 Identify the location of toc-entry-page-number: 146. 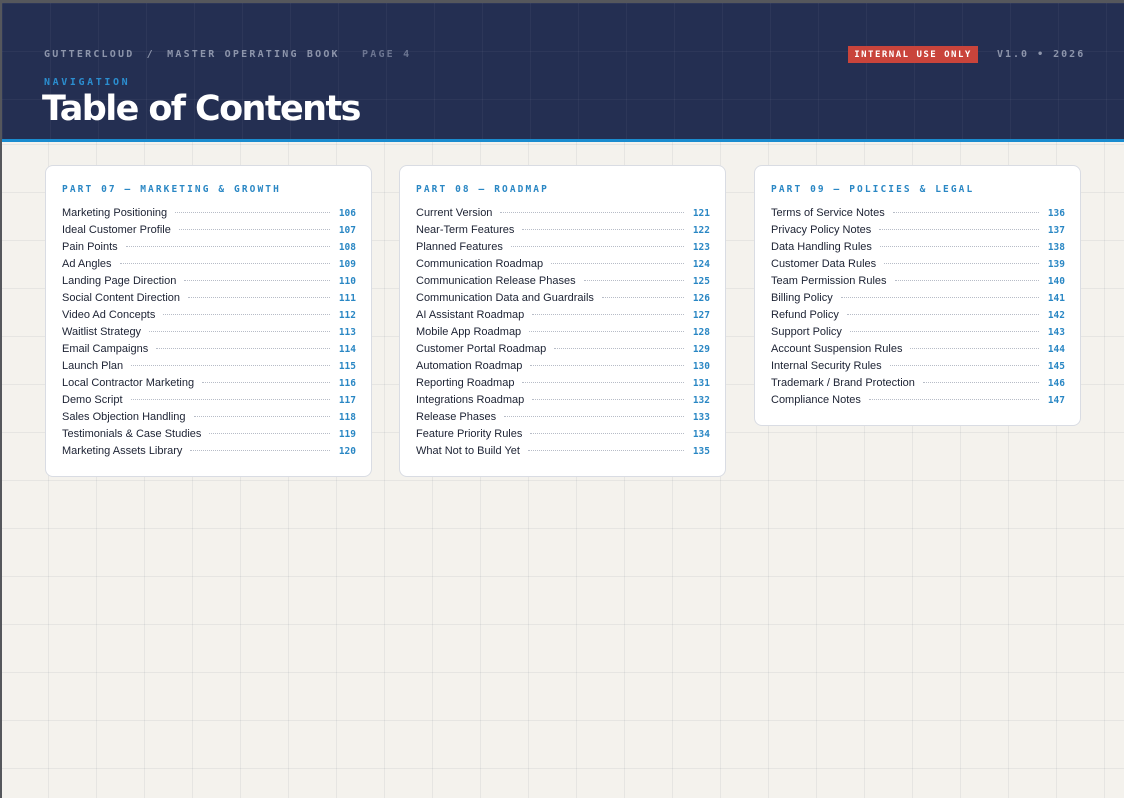
(1056, 383).